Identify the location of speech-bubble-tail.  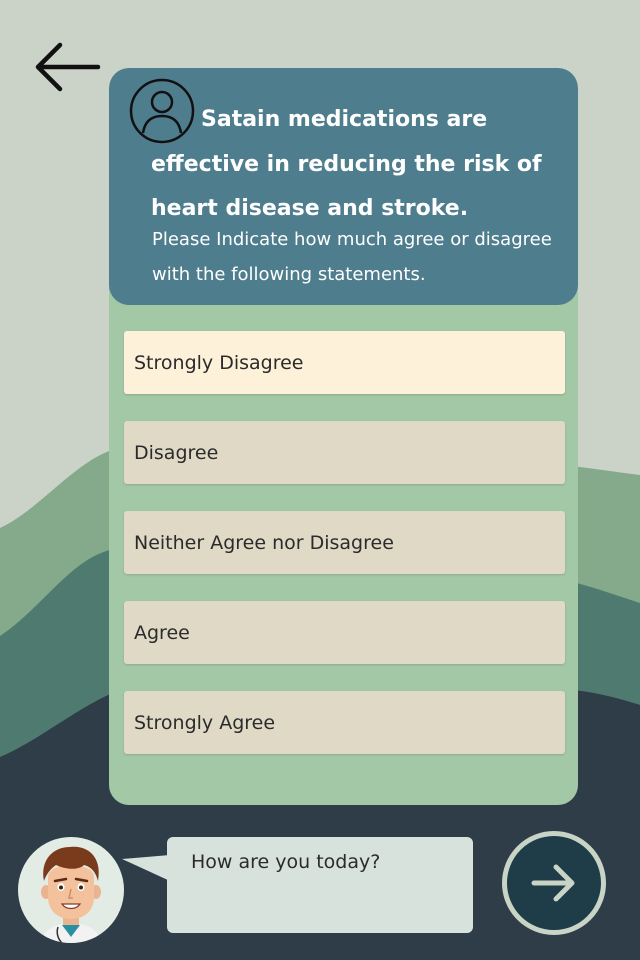
(146, 868).